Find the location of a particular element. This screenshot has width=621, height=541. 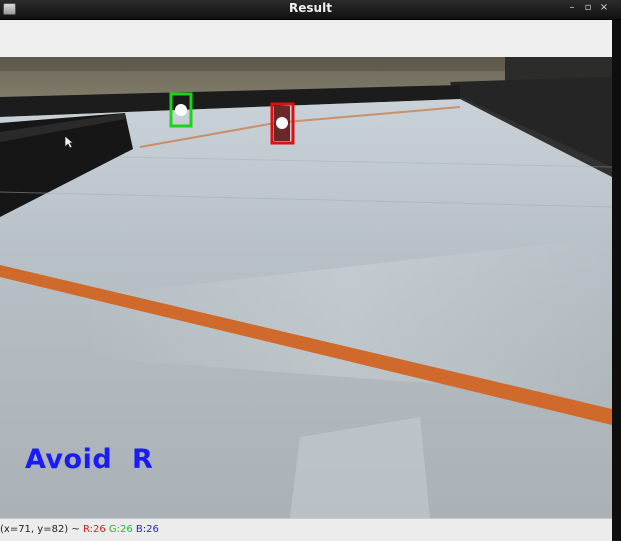

red-detection-center is located at coordinates (282, 123).